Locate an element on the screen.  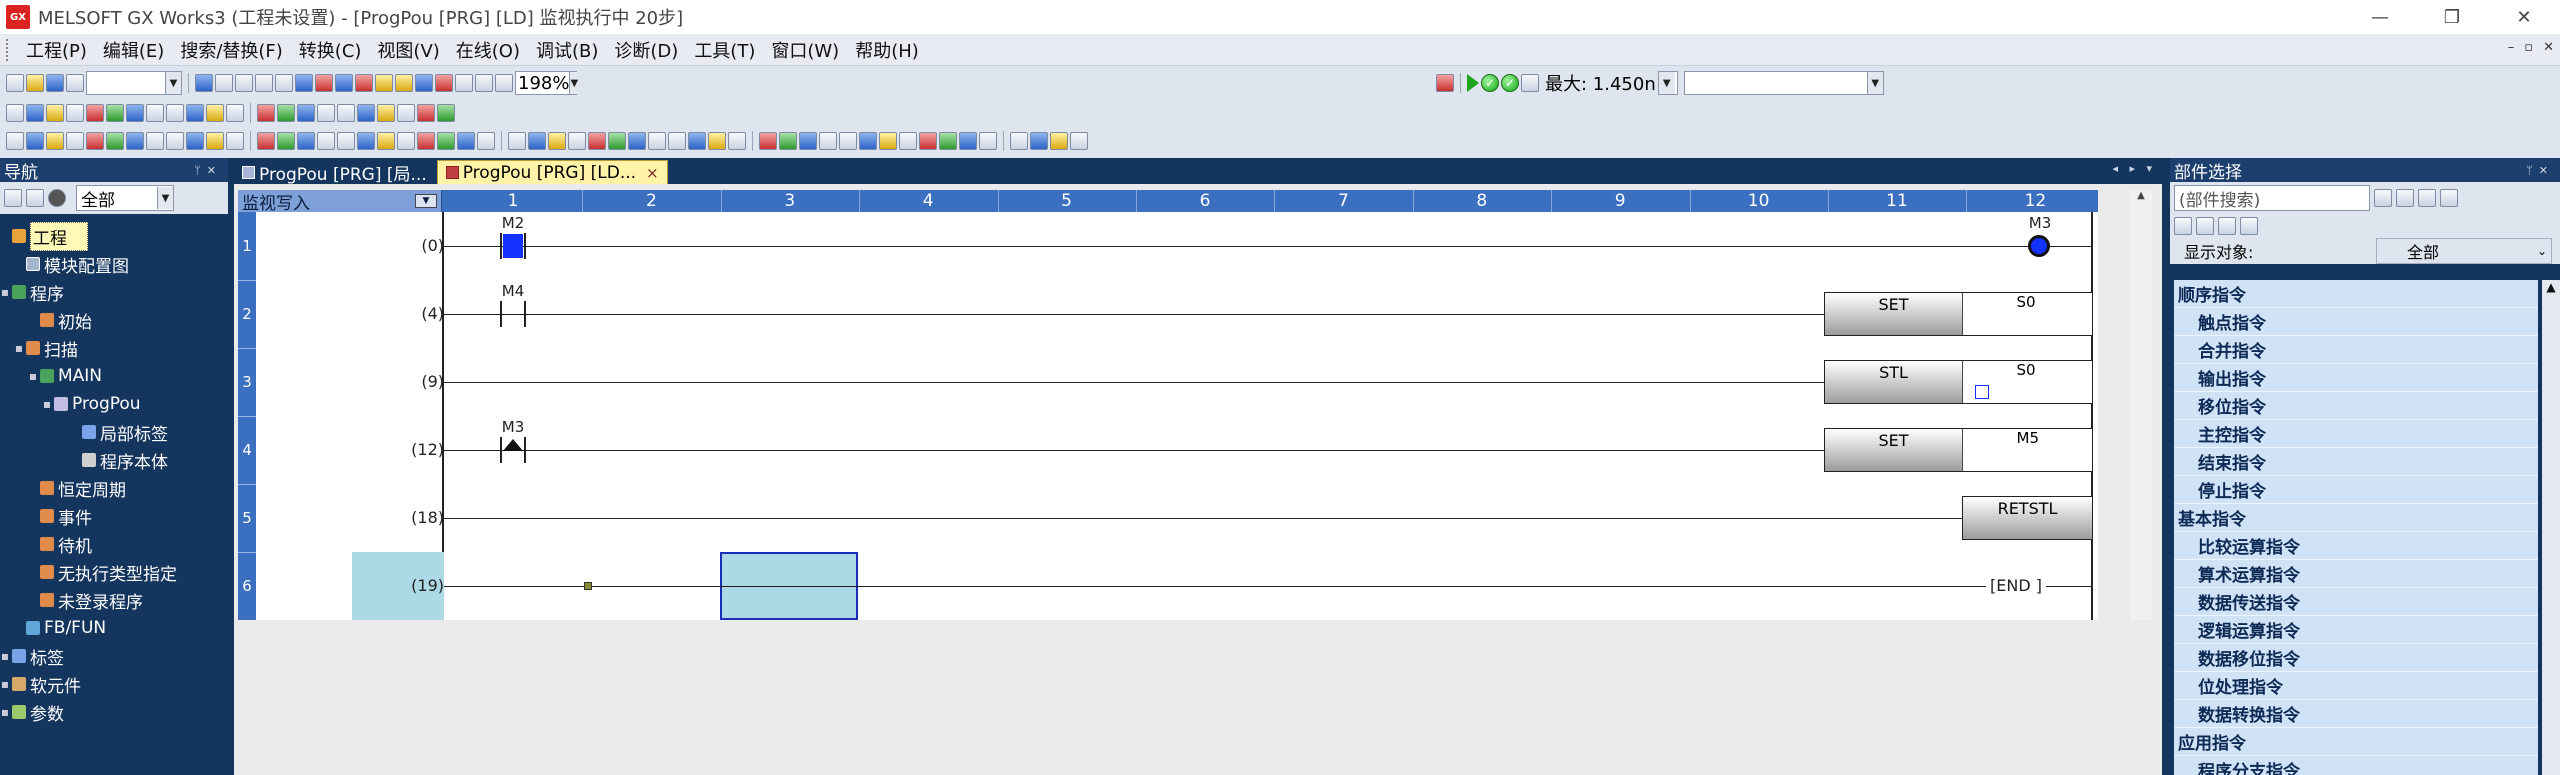
search-clear-icon is located at coordinates (2427, 198).